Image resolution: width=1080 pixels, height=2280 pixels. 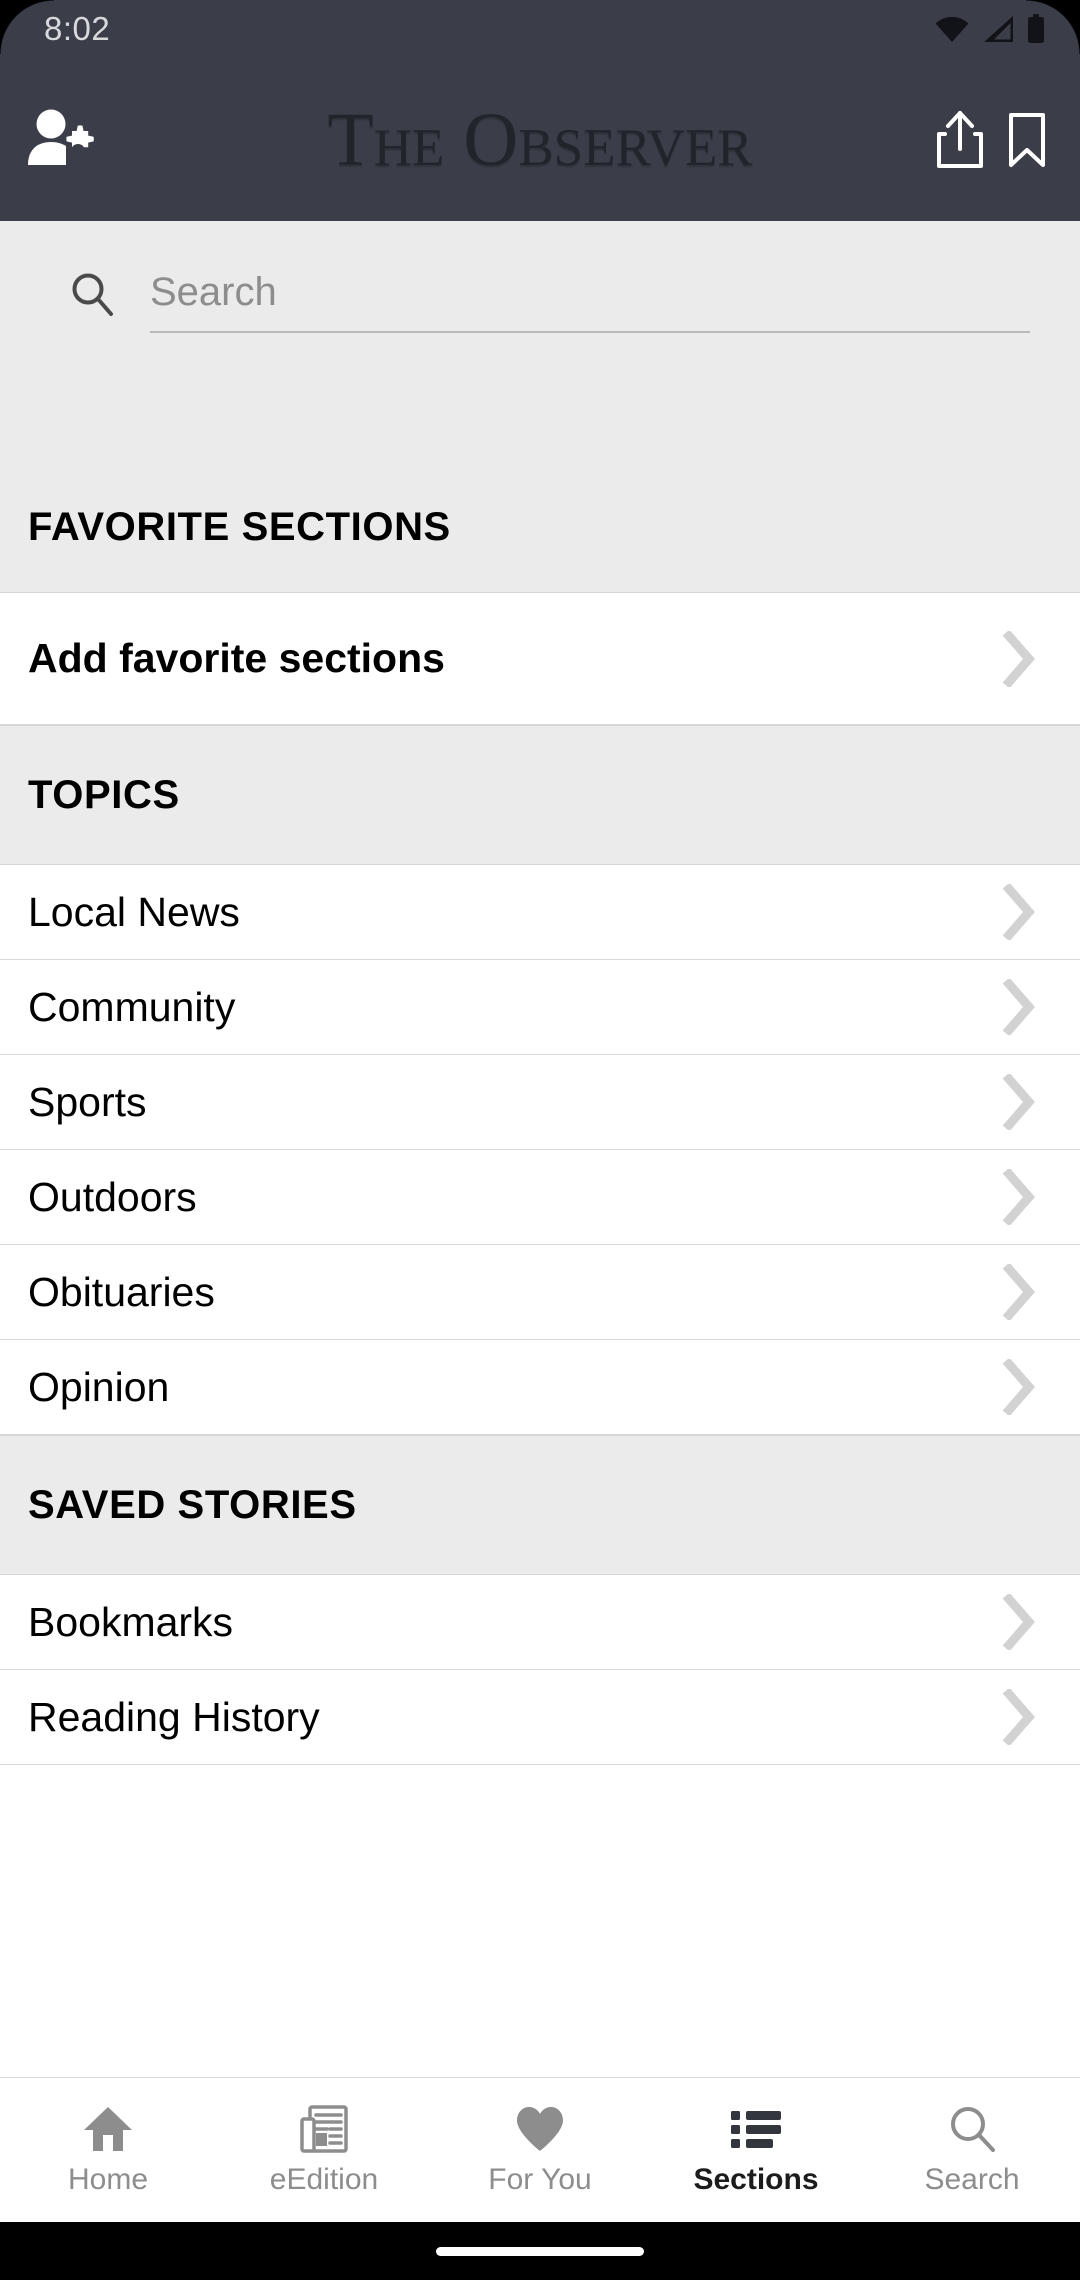 I want to click on nav-item-for-you: For You, so click(x=540, y=2150).